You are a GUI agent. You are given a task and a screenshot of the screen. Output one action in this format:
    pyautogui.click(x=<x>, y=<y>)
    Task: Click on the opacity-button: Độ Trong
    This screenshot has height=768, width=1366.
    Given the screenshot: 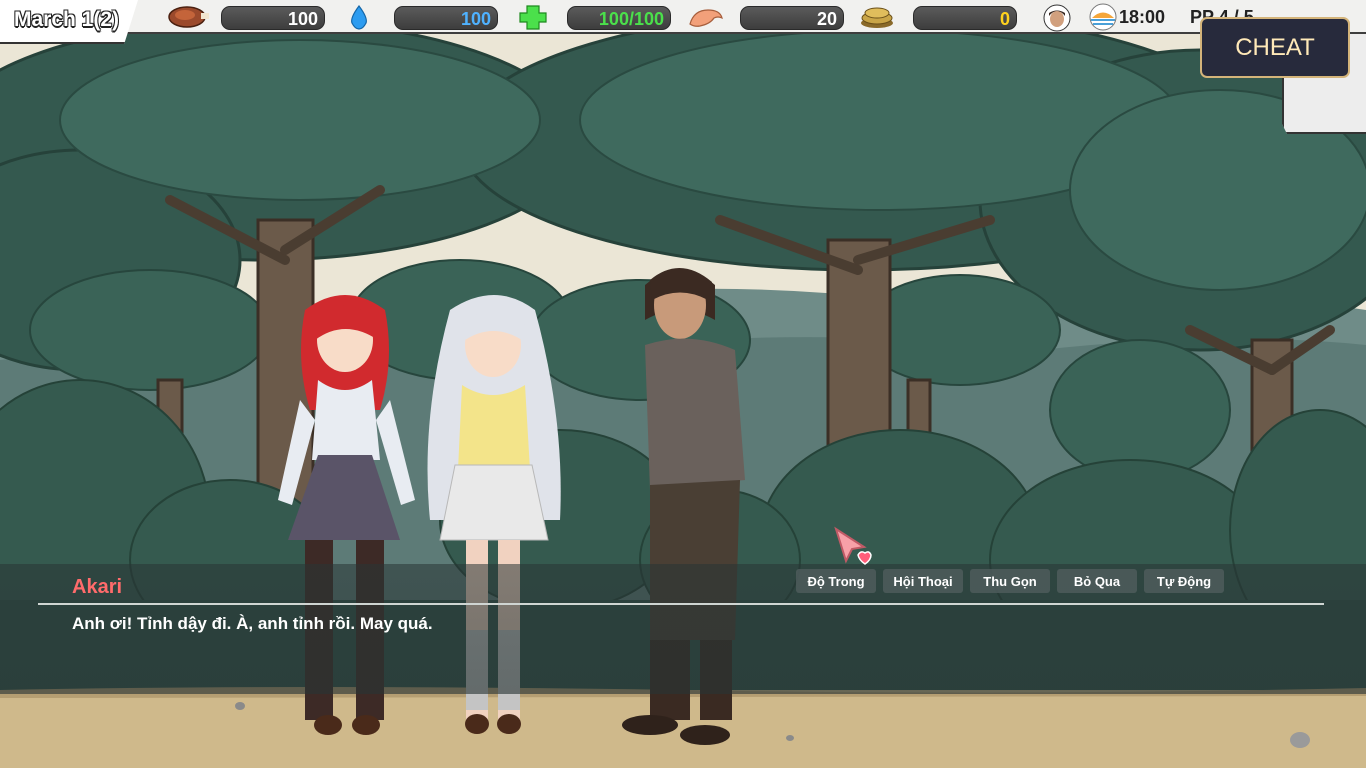 What is the action you would take?
    pyautogui.click(x=836, y=581)
    